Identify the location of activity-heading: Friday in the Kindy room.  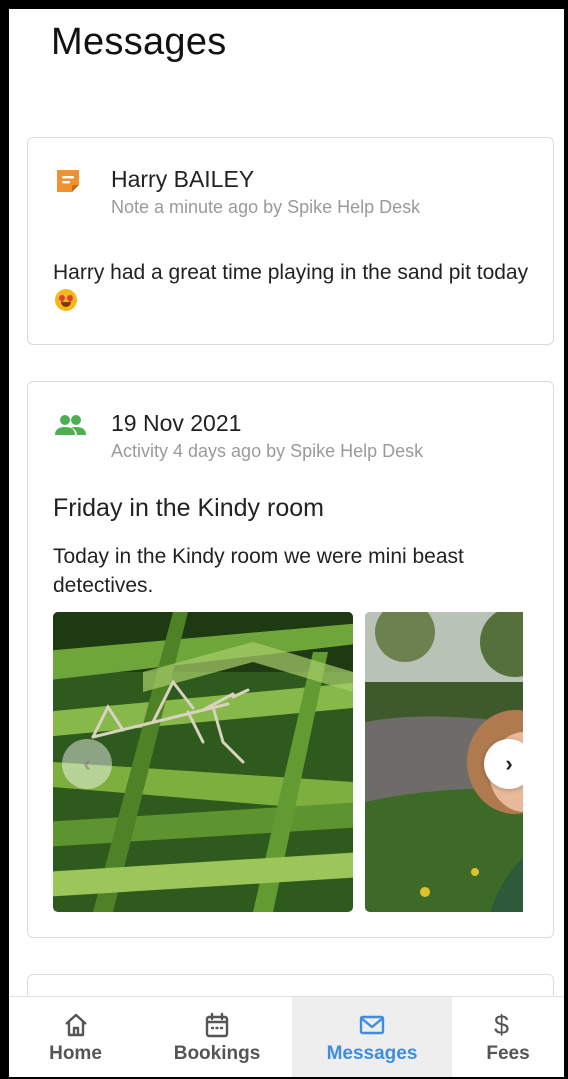
(188, 508).